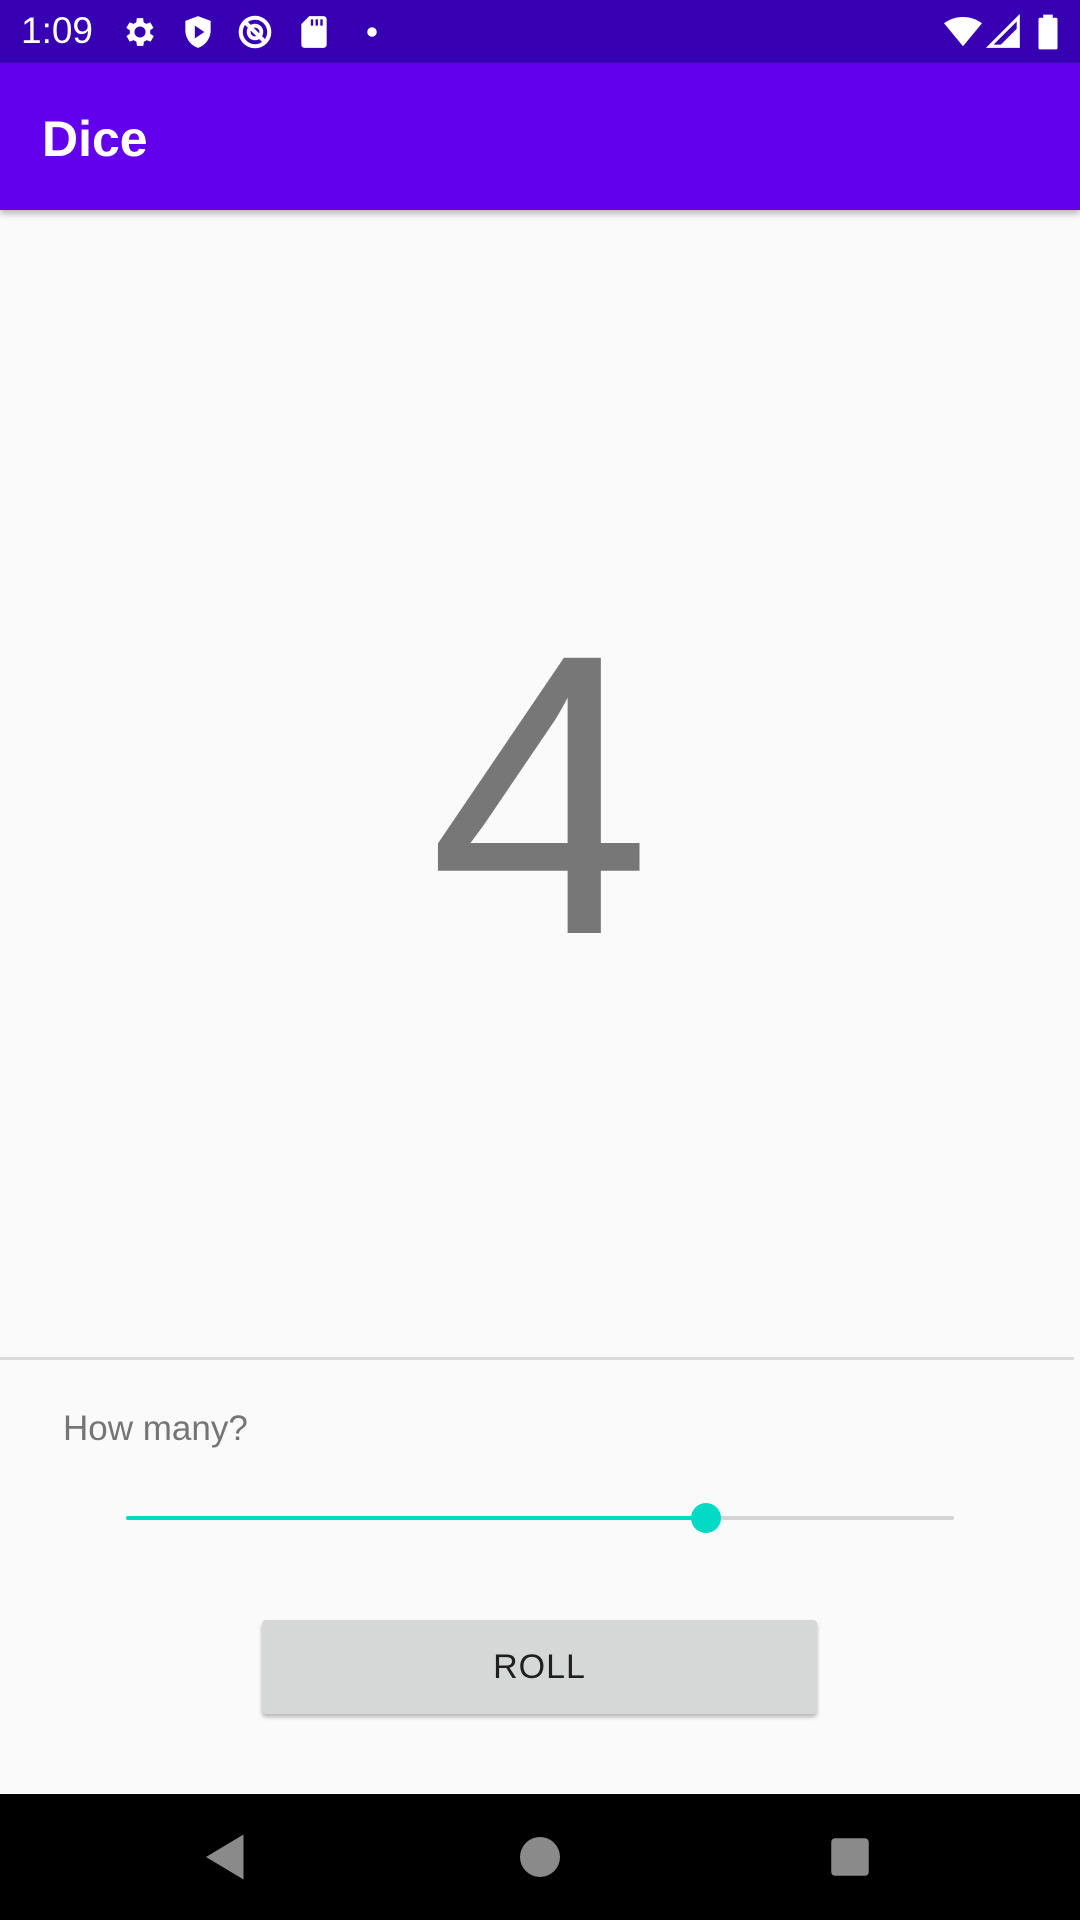 Image resolution: width=1080 pixels, height=1920 pixels. I want to click on how-many-label: How many?, so click(155, 1428).